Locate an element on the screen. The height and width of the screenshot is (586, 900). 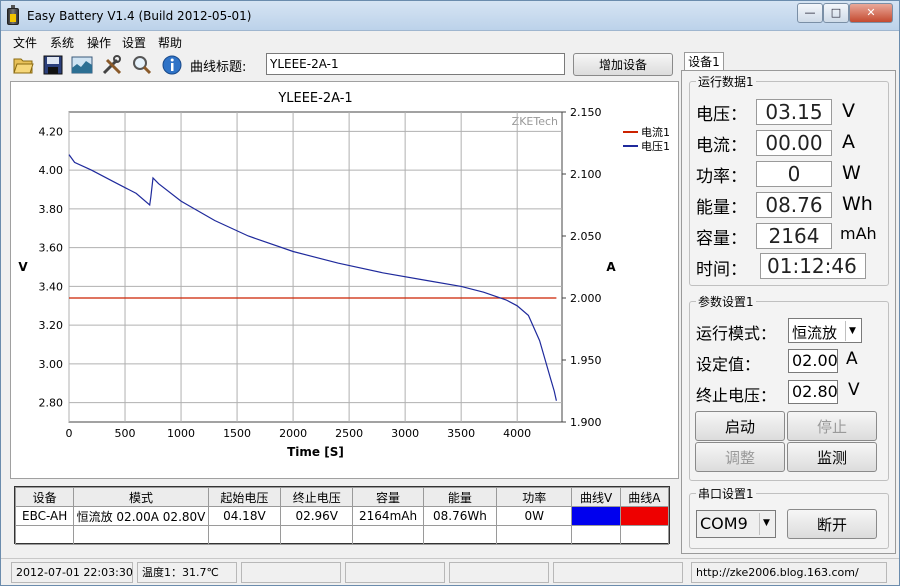
tools-icon is located at coordinates (112, 65).